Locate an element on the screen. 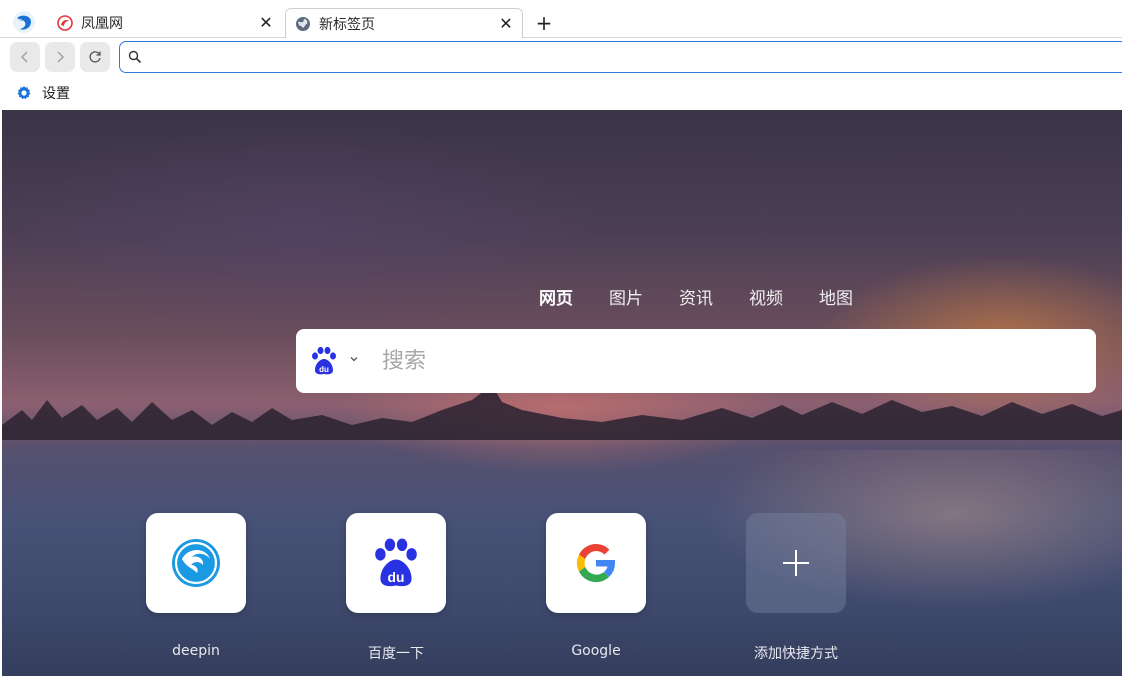  bookmark-label: 设置 is located at coordinates (56, 94).